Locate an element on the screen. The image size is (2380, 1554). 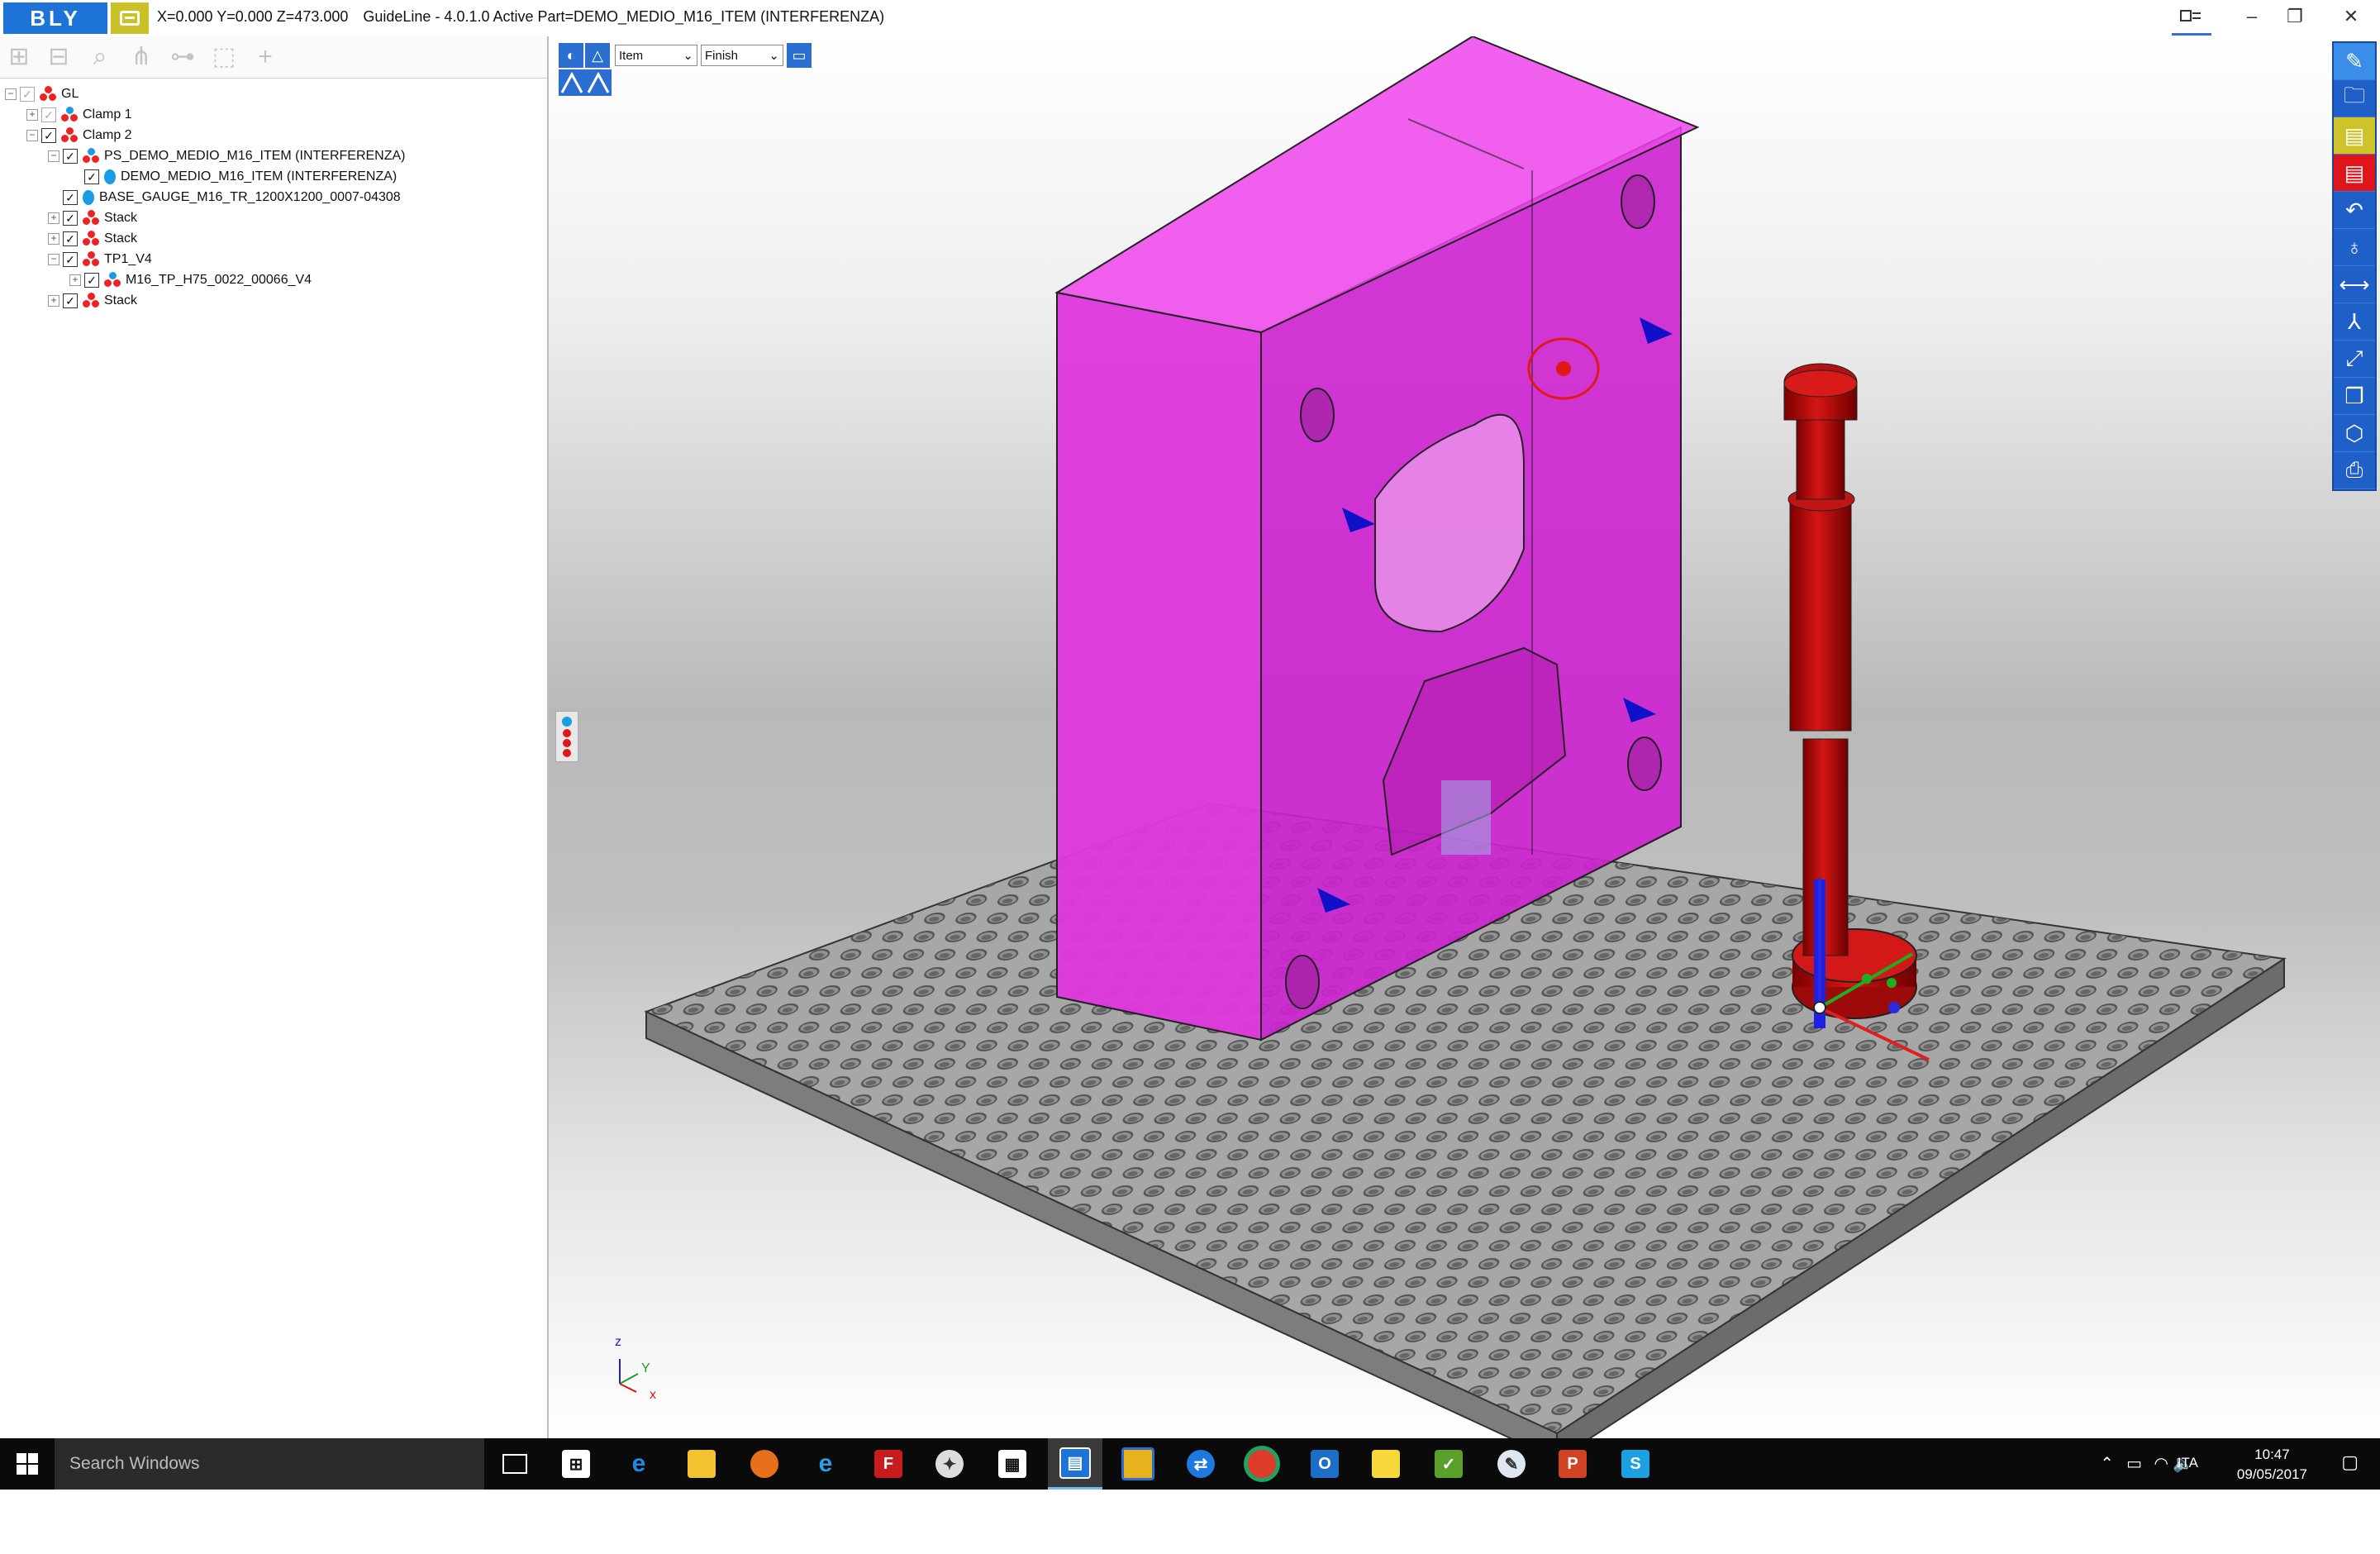
fit-view-icon: ⤢ is located at coordinates (2354, 359).